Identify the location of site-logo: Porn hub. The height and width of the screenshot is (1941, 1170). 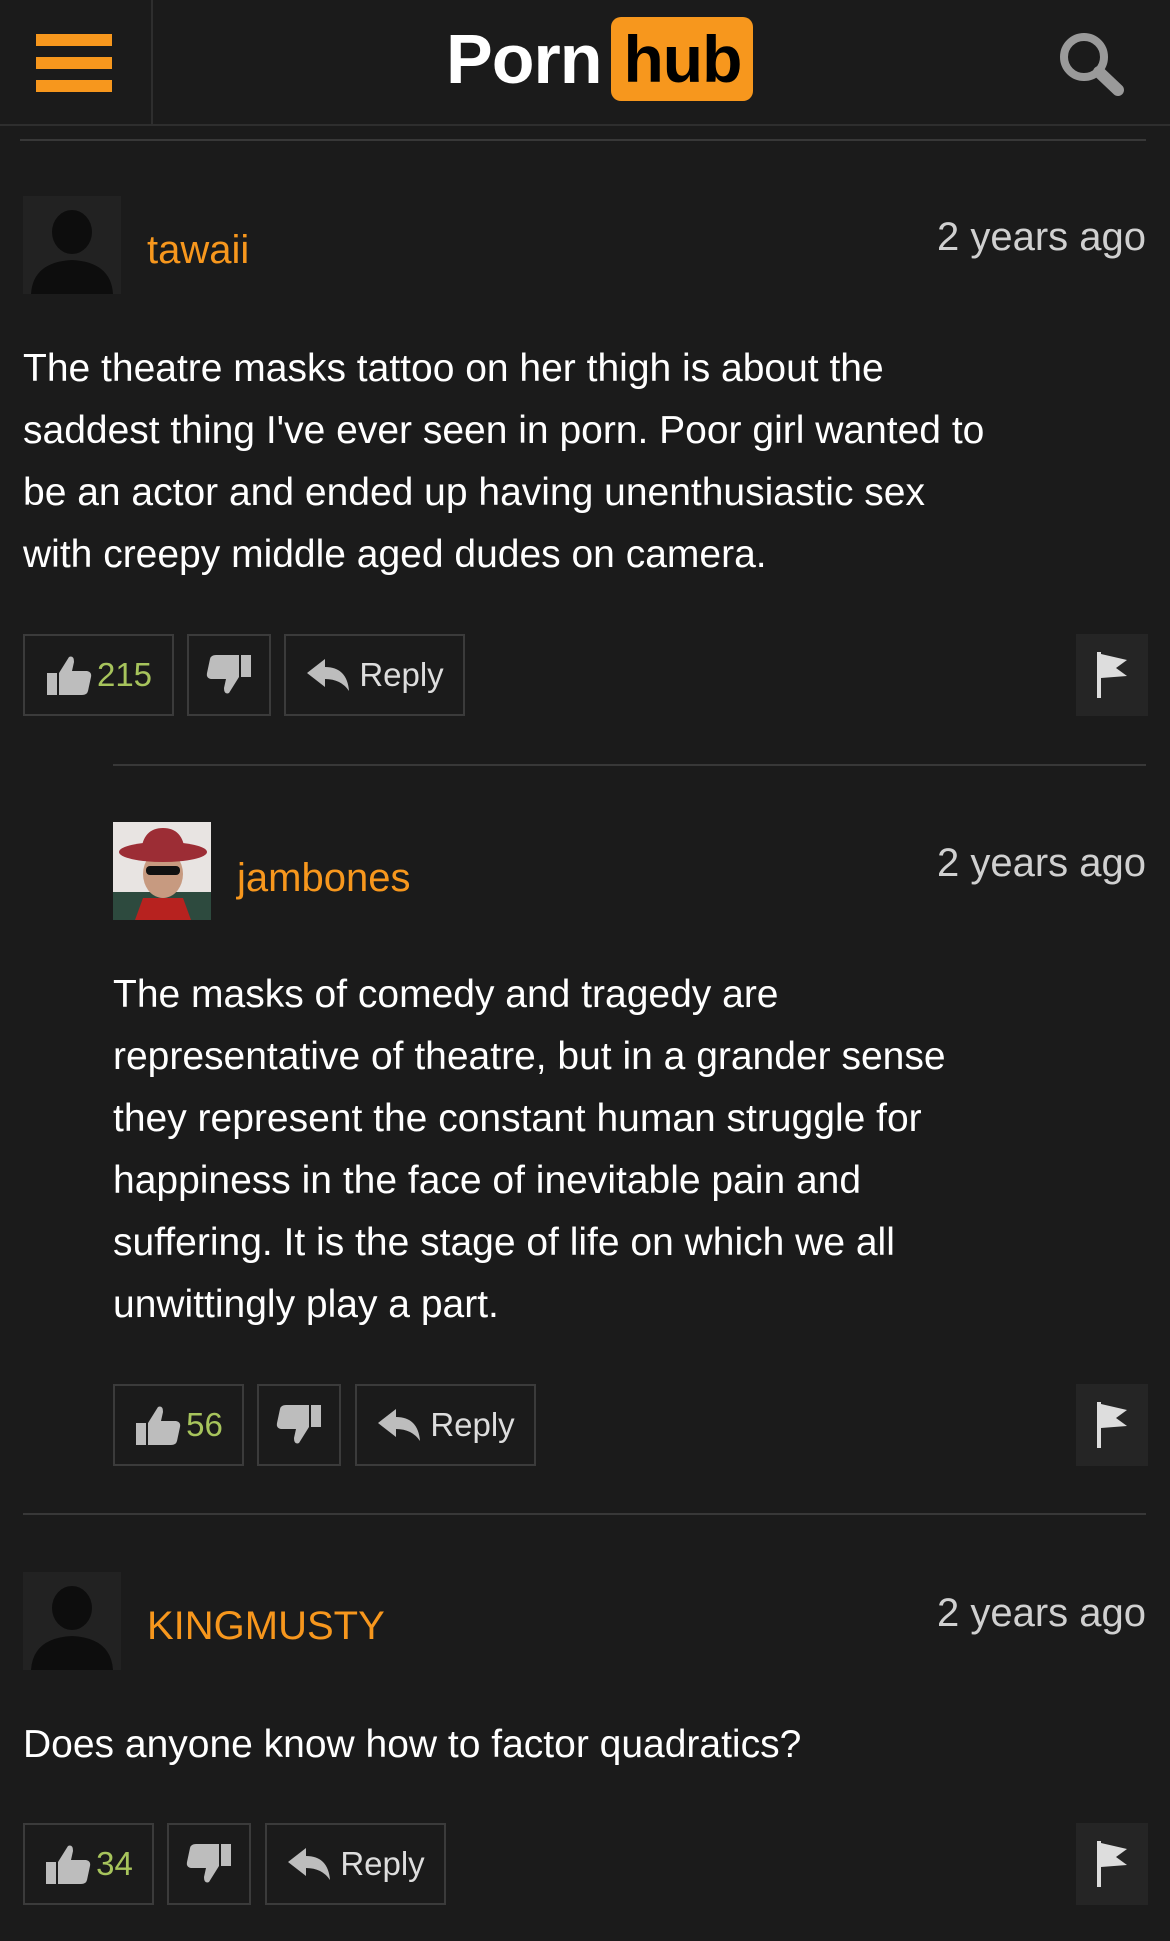
(600, 59).